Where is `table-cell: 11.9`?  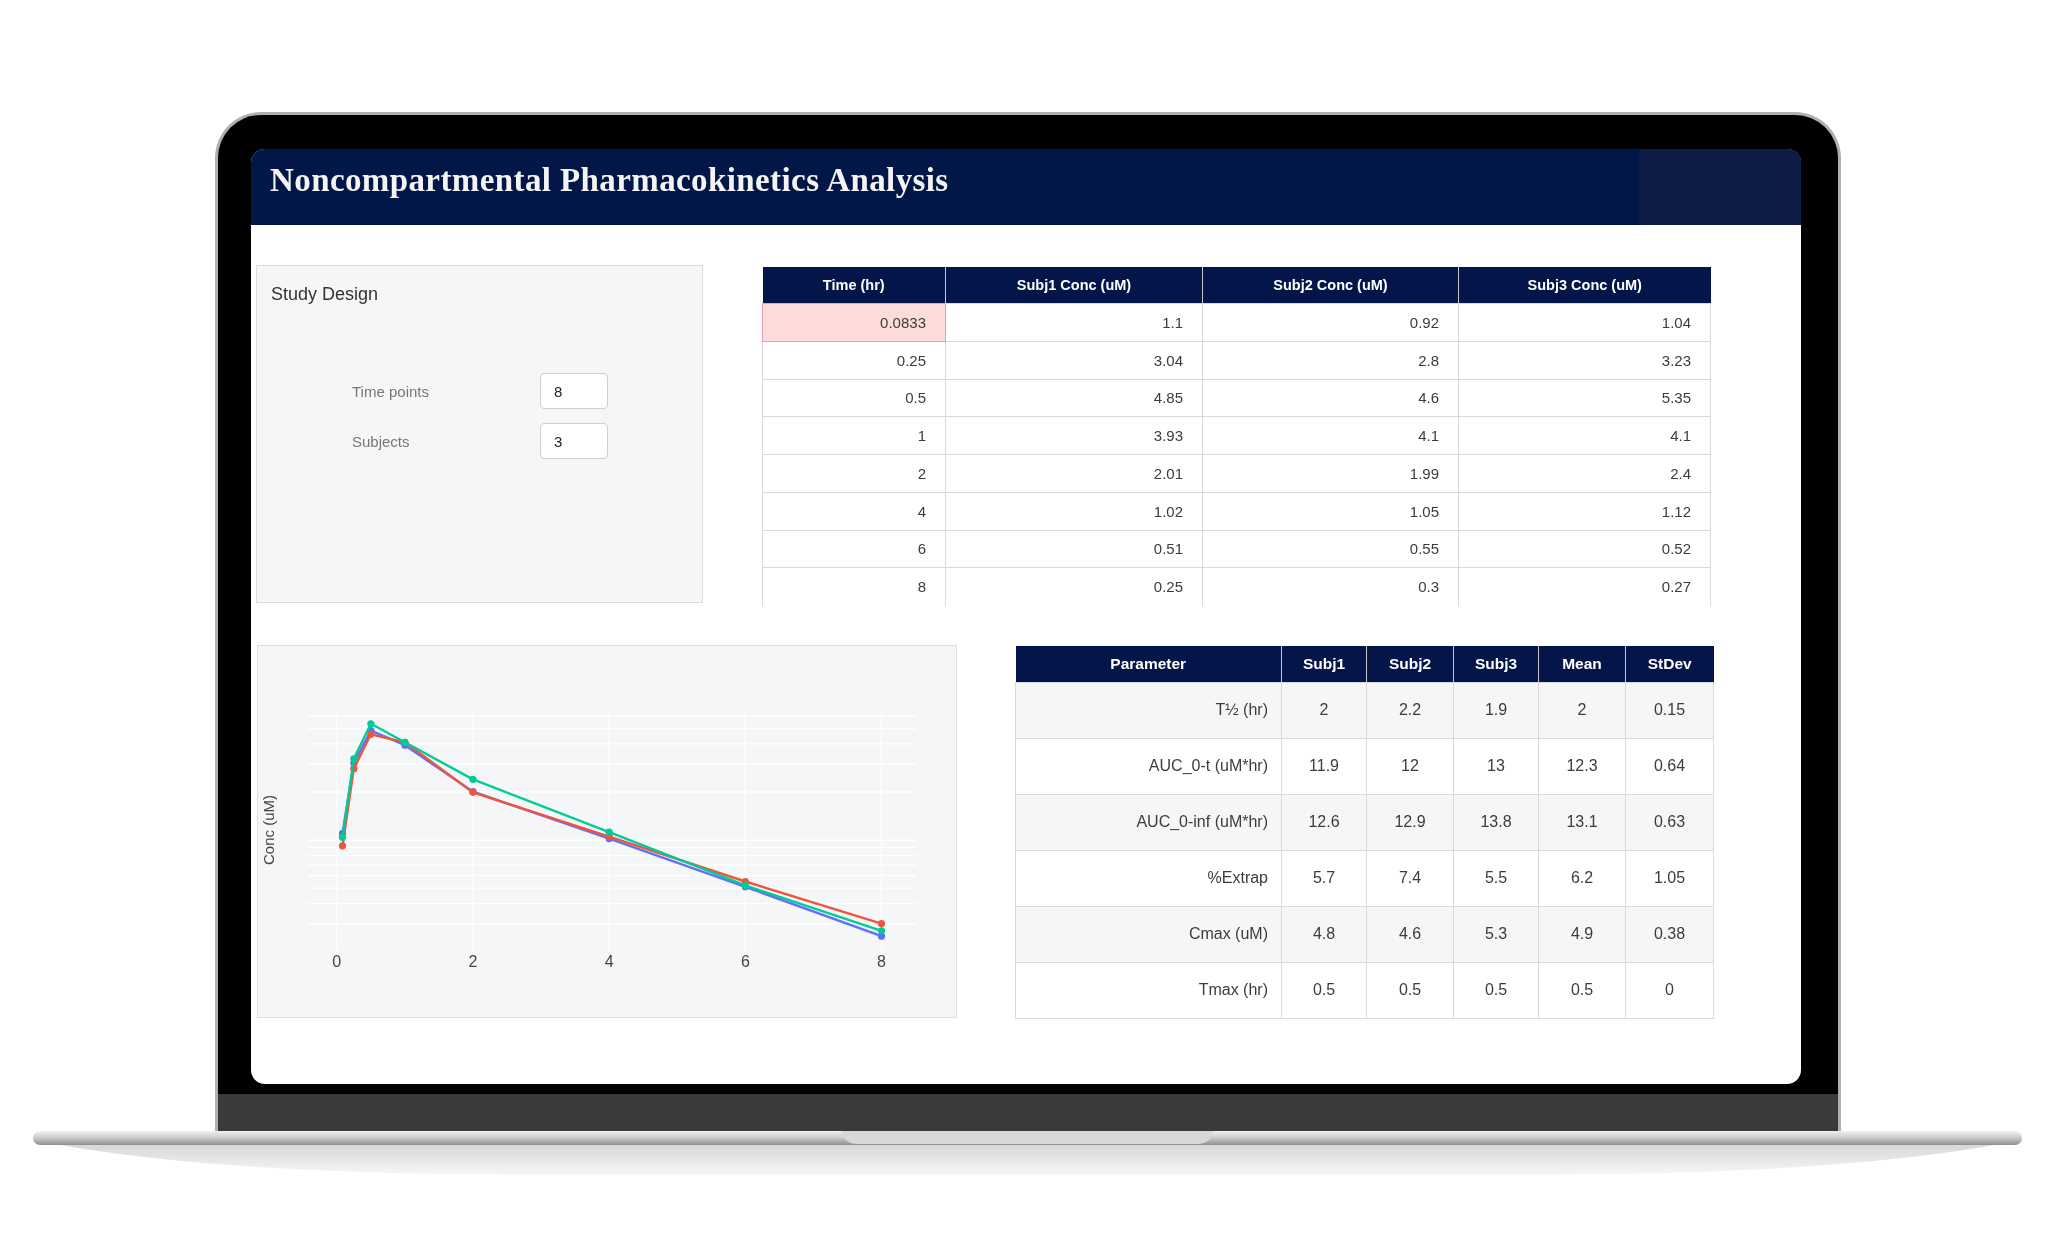
table-cell: 11.9 is located at coordinates (1324, 766).